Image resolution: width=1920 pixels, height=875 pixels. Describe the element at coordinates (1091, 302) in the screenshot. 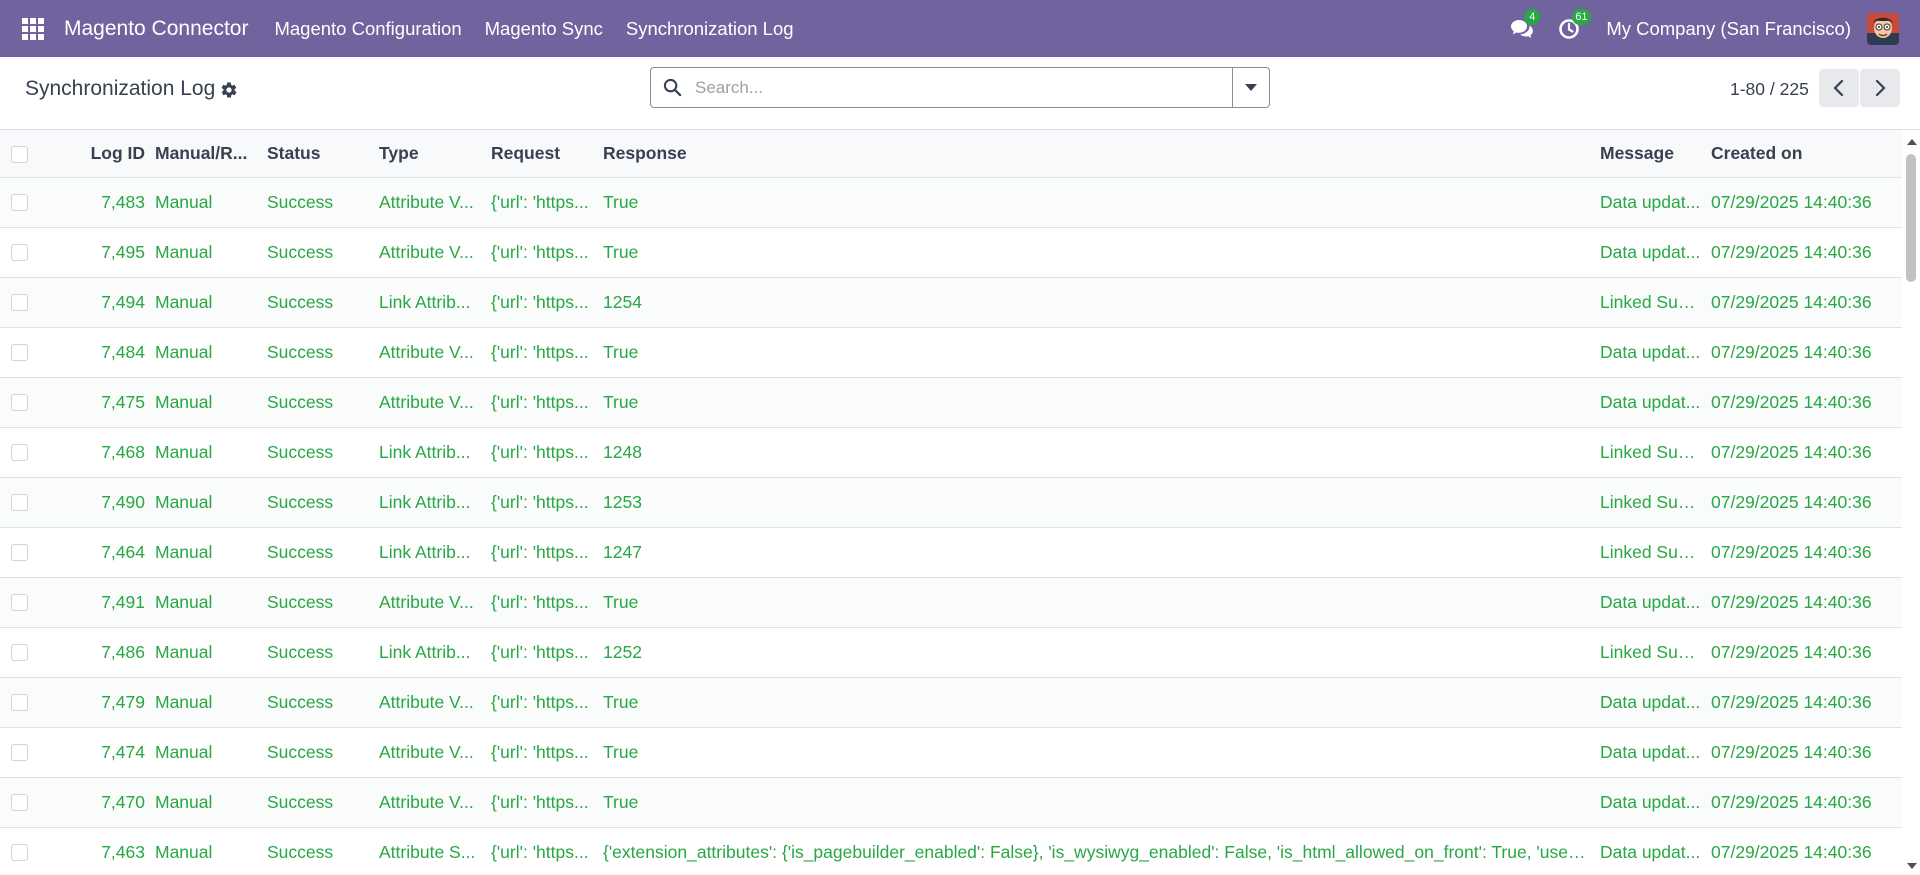

I see `response-cell: 1254` at that location.